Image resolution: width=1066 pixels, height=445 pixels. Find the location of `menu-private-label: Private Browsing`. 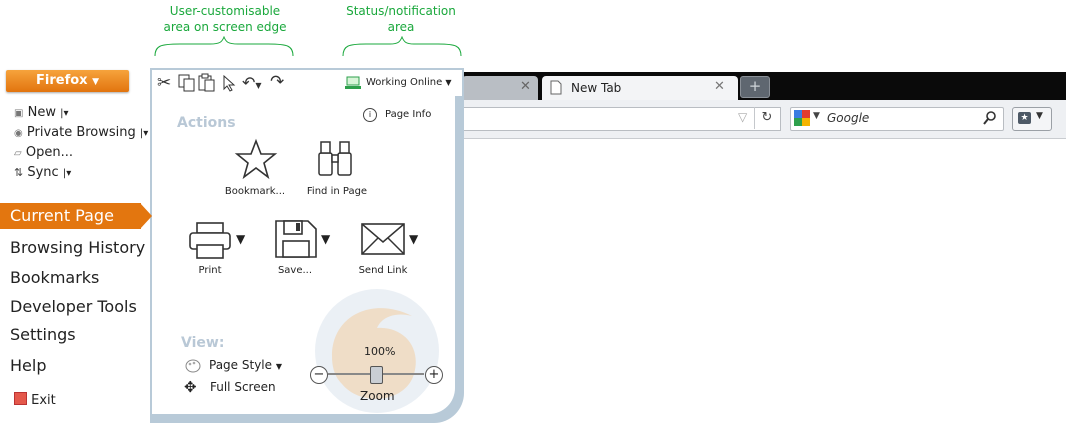

menu-private-label: Private Browsing is located at coordinates (81, 132).